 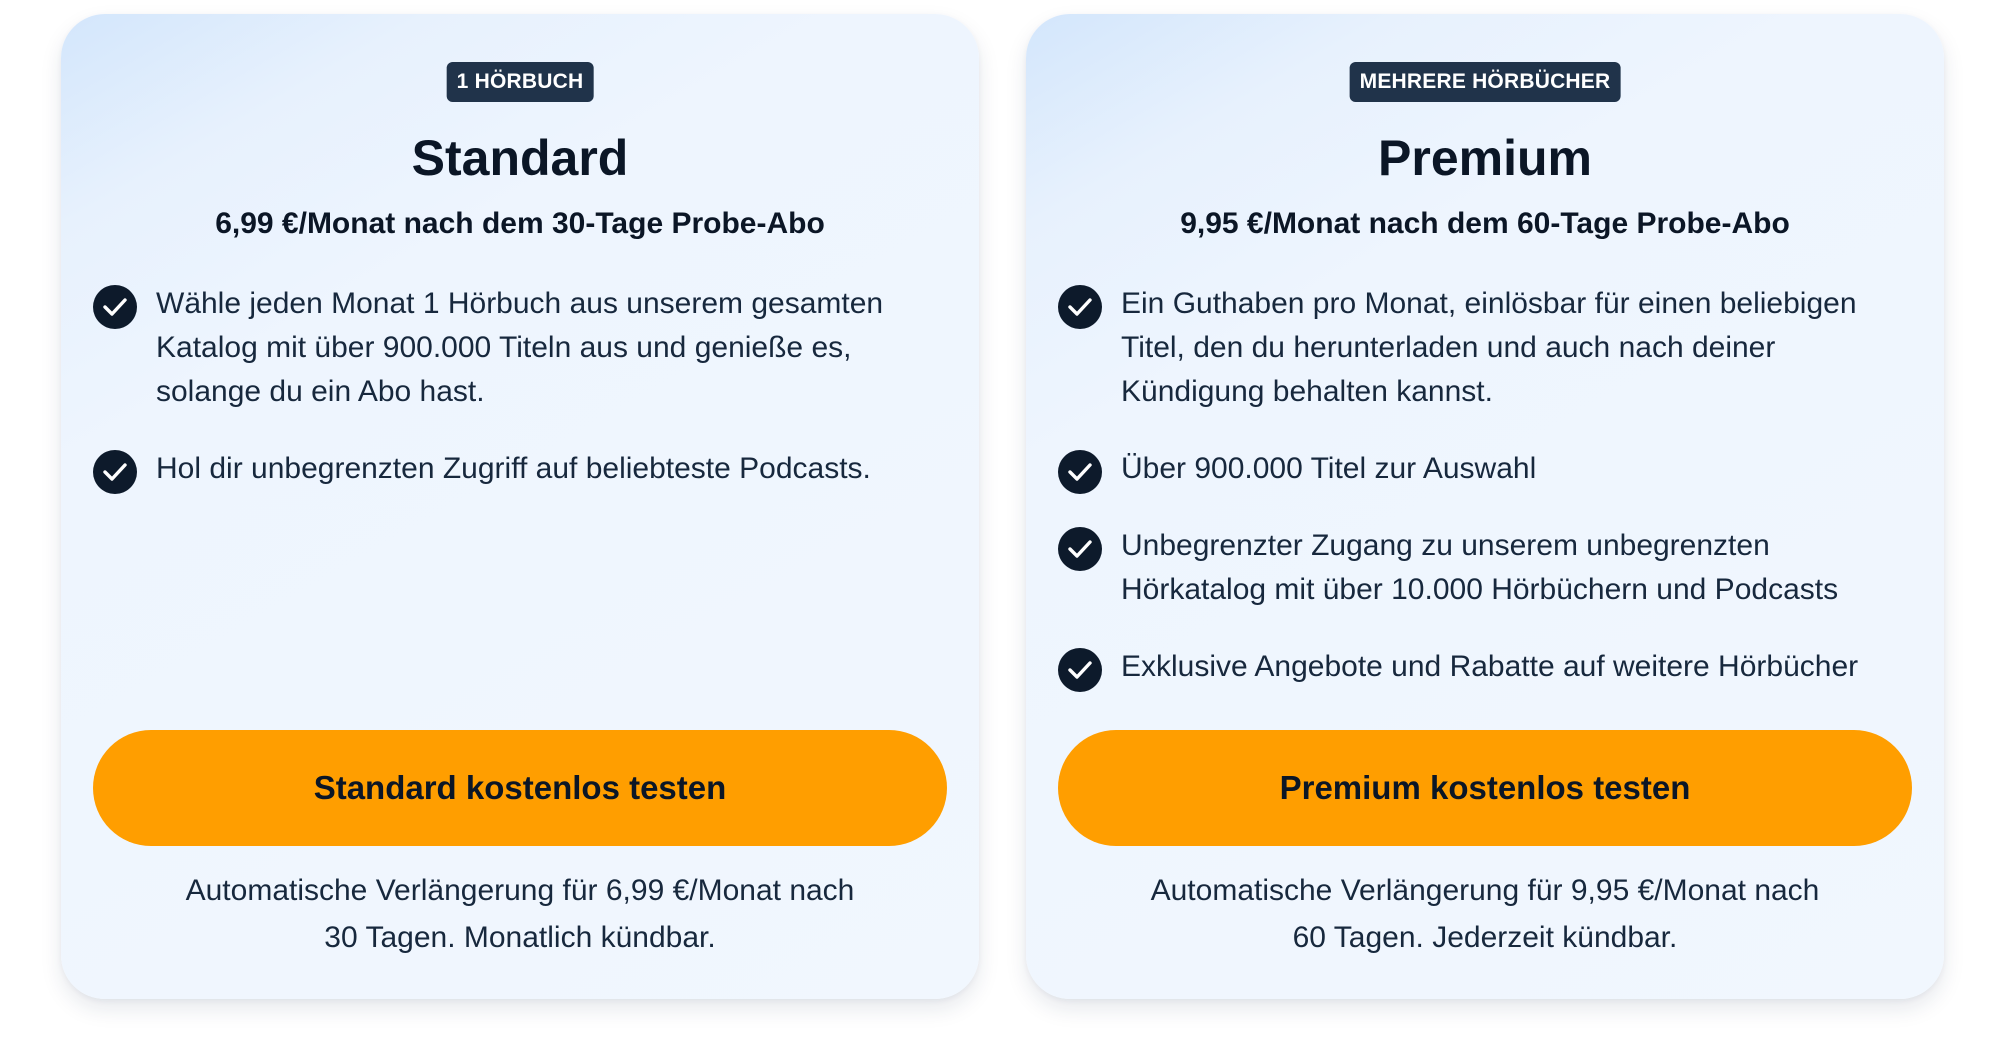 What do you see at coordinates (1485, 158) in the screenshot?
I see `plan-title: Premium` at bounding box center [1485, 158].